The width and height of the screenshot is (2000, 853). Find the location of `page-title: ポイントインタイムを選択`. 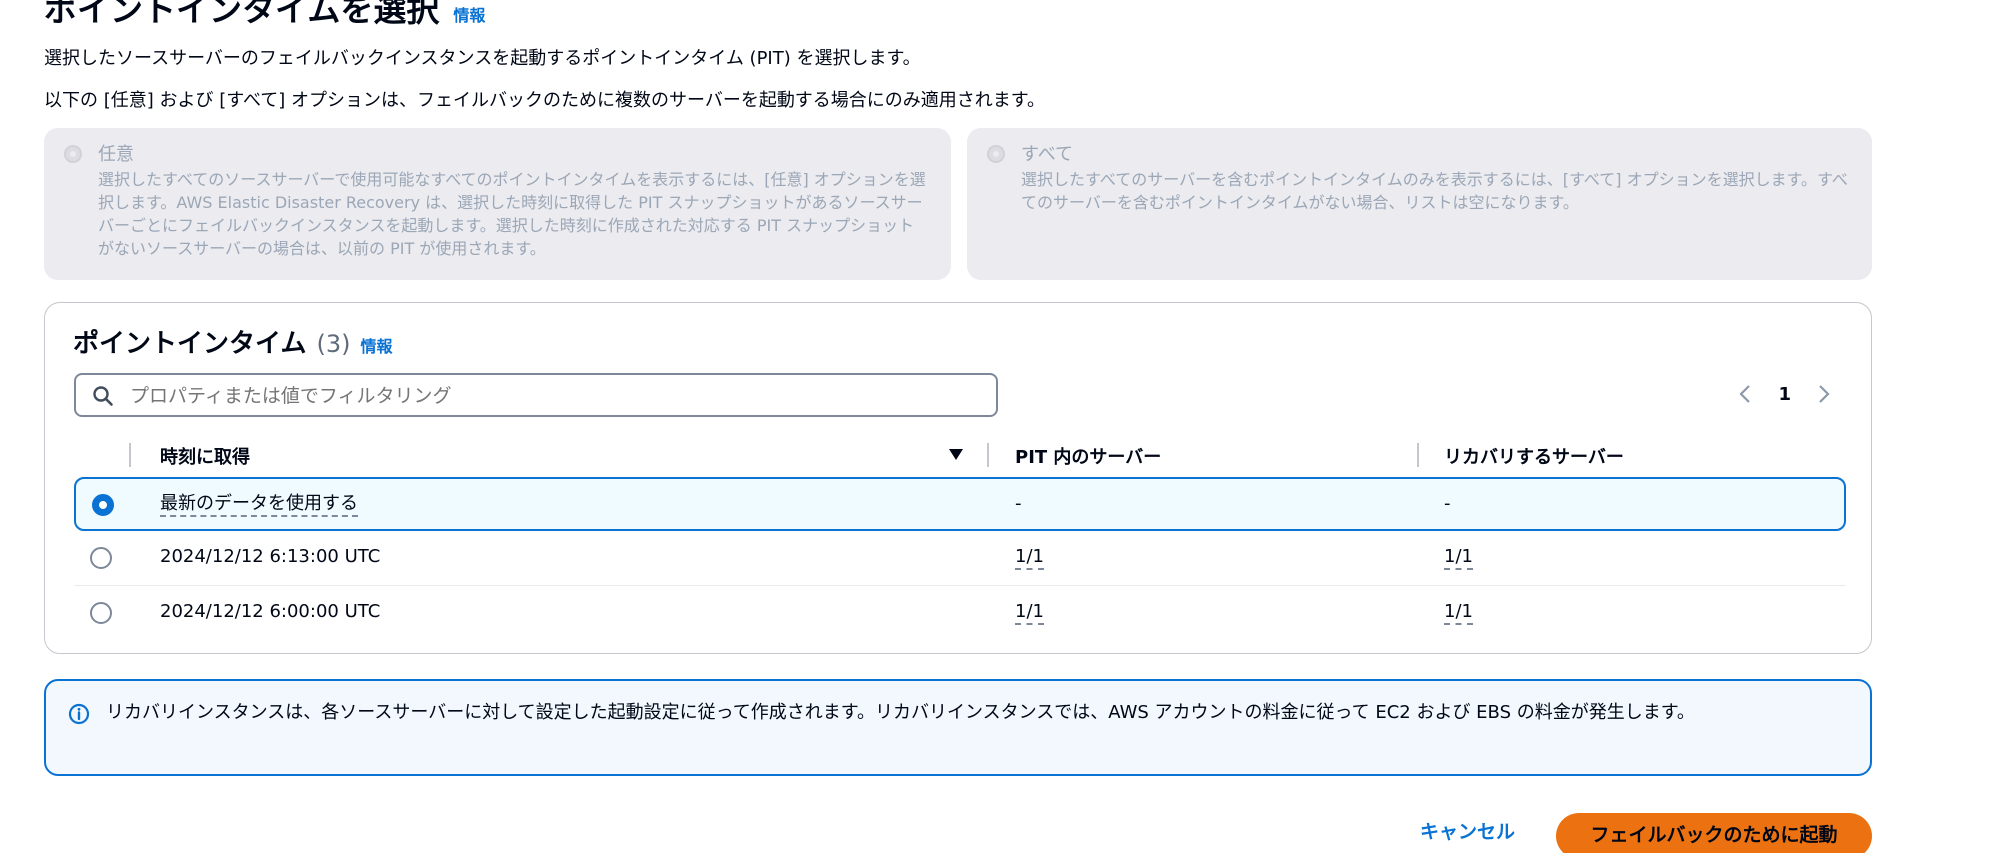

page-title: ポイントインタイムを選択 is located at coordinates (242, 14).